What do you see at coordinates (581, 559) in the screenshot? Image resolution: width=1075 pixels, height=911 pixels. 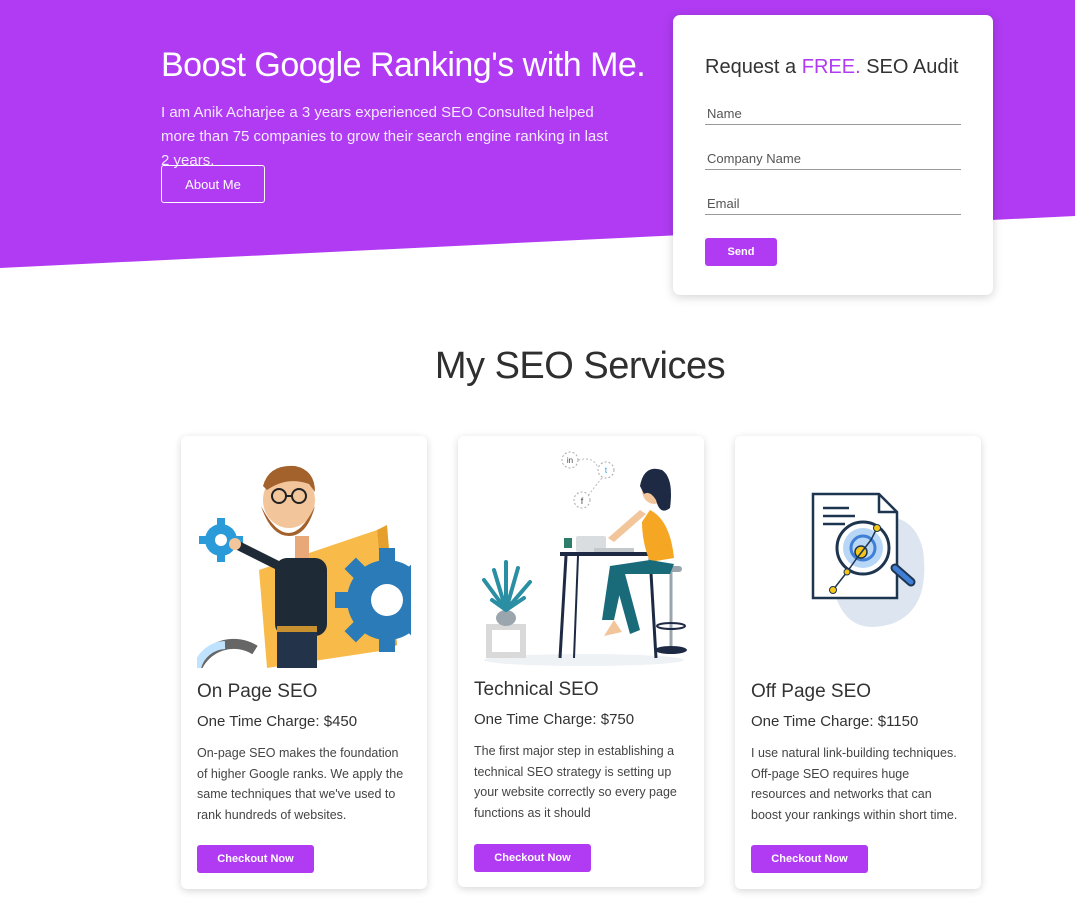 I see `woman-at-laptop-illustration: in t f` at bounding box center [581, 559].